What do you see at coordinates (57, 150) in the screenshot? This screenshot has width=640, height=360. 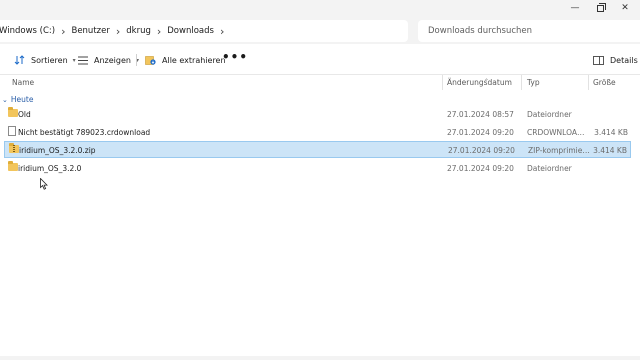 I see `file-name: iridium_OS_3.2.0.zip` at bounding box center [57, 150].